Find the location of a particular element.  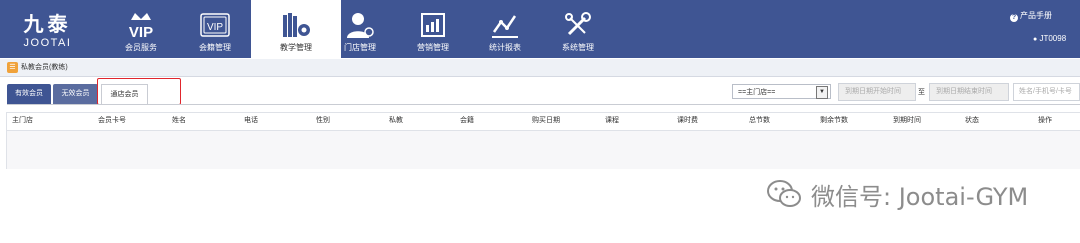

page-icon: ☰ is located at coordinates (12, 67).